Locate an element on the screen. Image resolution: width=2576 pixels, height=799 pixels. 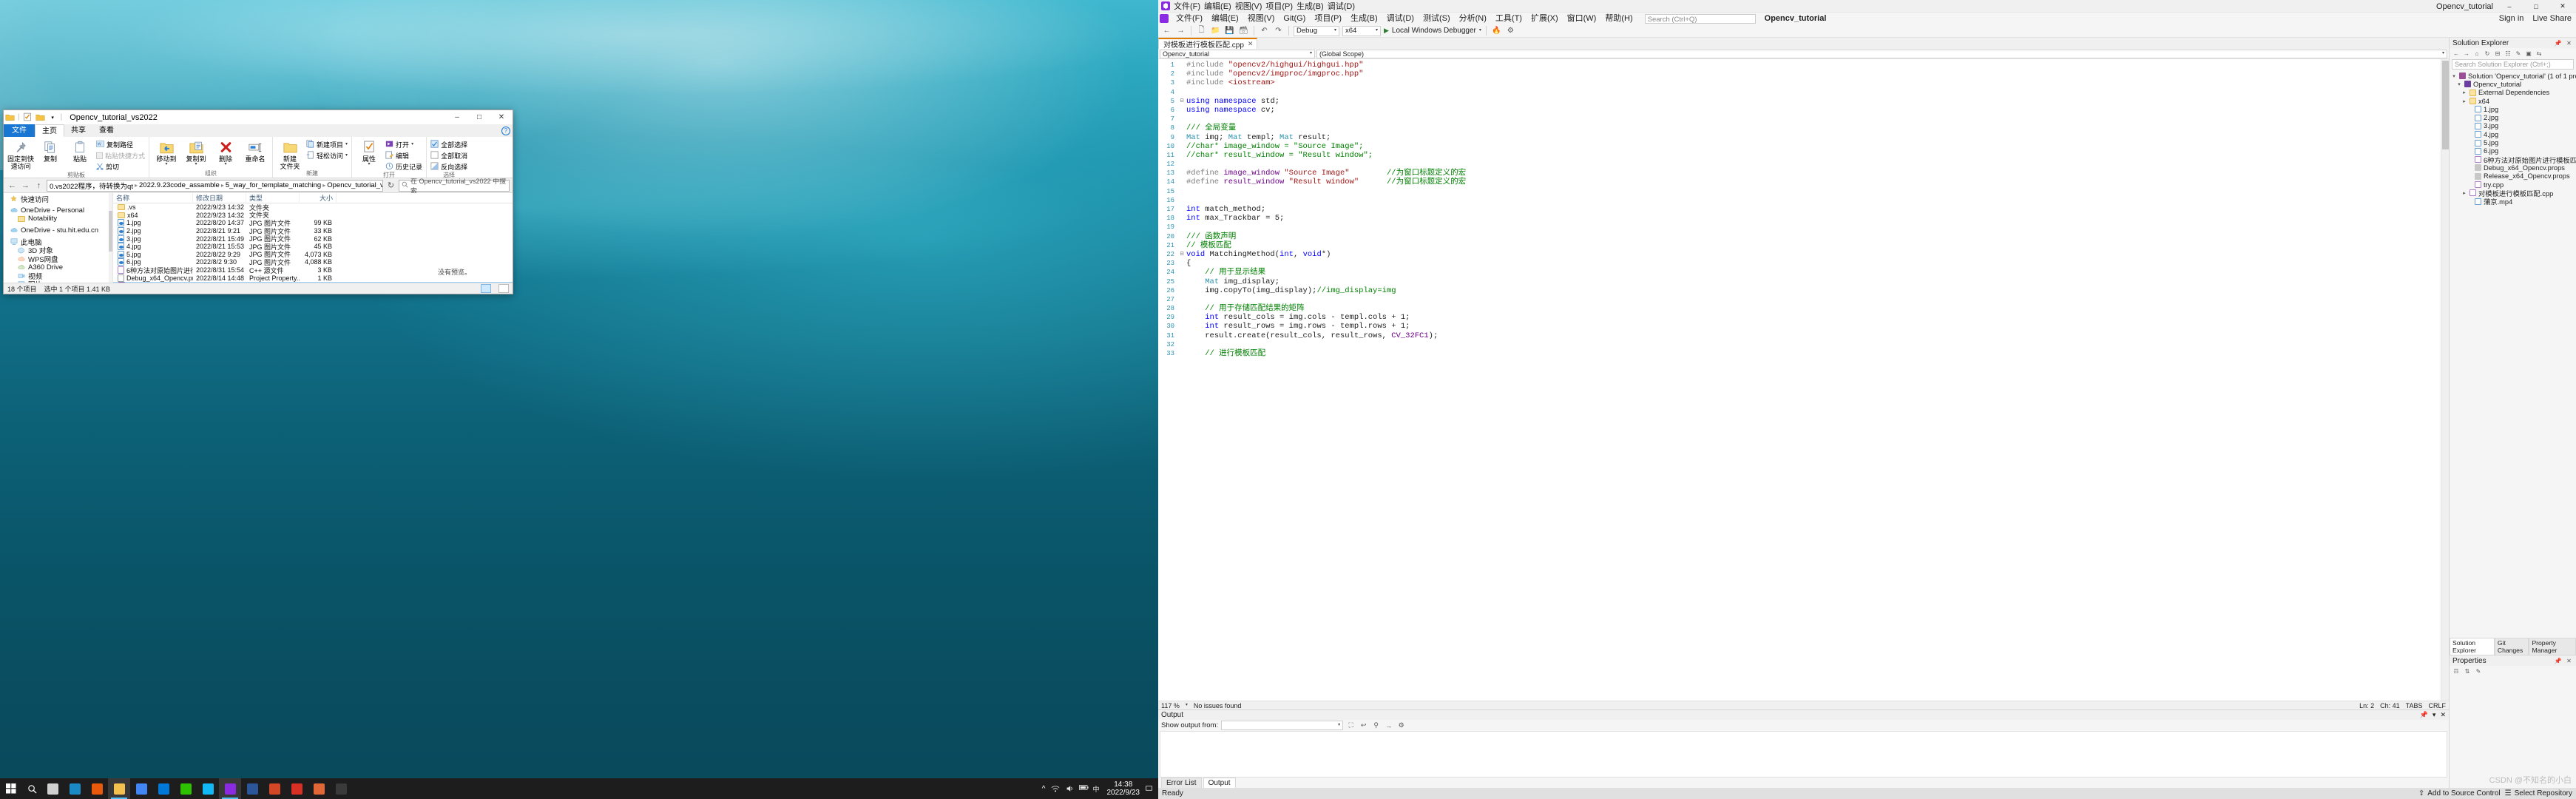
find-icon: ⚲ is located at coordinates (1376, 725).